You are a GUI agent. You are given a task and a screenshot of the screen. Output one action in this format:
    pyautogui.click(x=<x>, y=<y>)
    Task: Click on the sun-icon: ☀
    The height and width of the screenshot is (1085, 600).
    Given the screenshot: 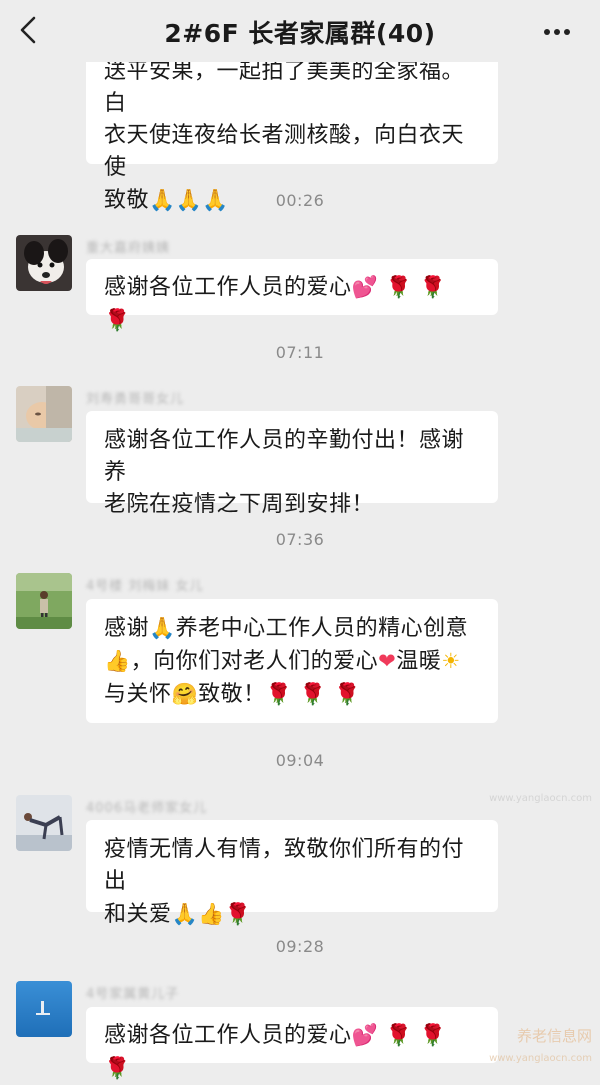 What is the action you would take?
    pyautogui.click(x=451, y=661)
    